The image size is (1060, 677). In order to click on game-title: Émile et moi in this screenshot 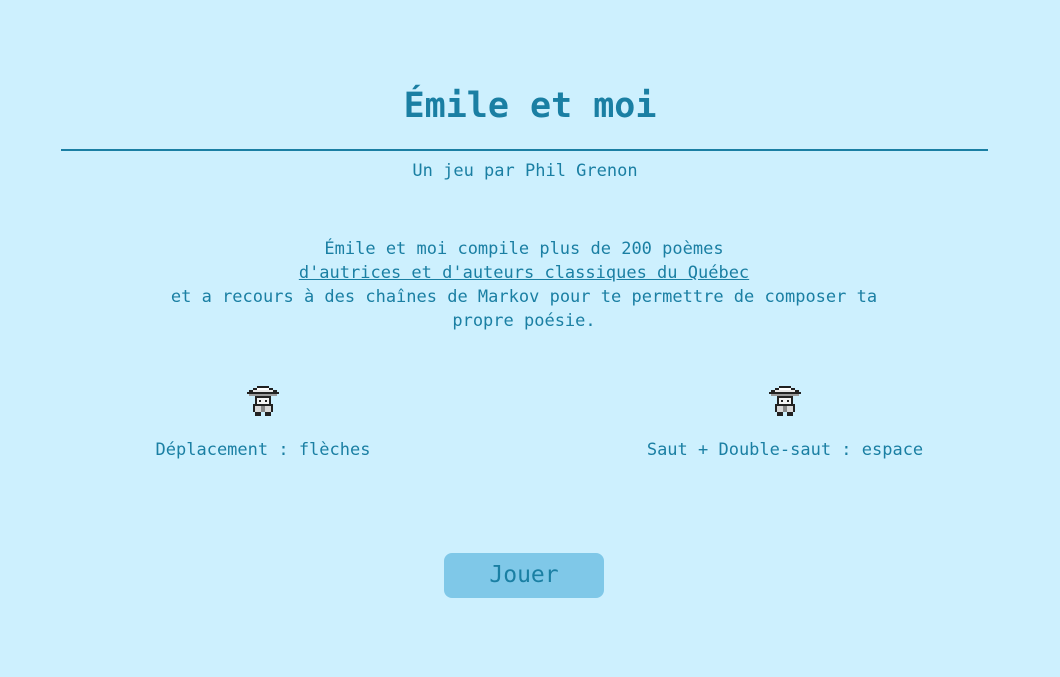, I will do `click(530, 106)`.